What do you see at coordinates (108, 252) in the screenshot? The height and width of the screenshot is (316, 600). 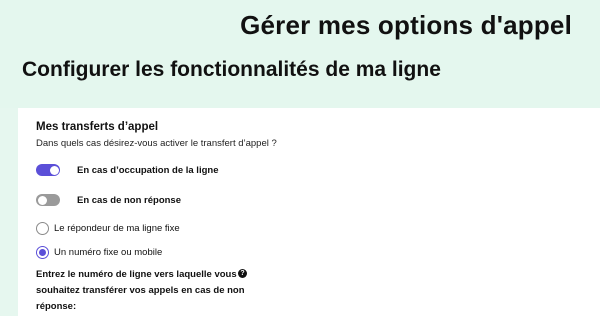 I see `phone-number-radio-label: Un numéro fixe ou mobile` at bounding box center [108, 252].